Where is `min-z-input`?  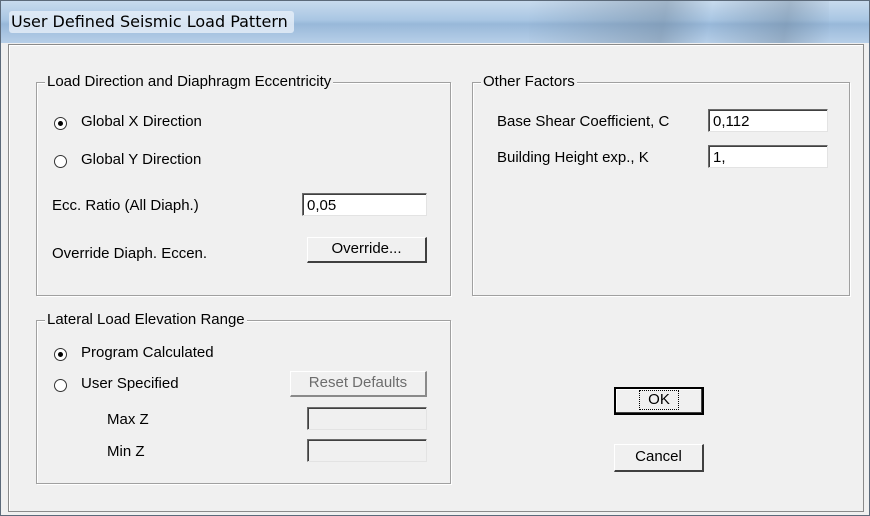
min-z-input is located at coordinates (367, 450).